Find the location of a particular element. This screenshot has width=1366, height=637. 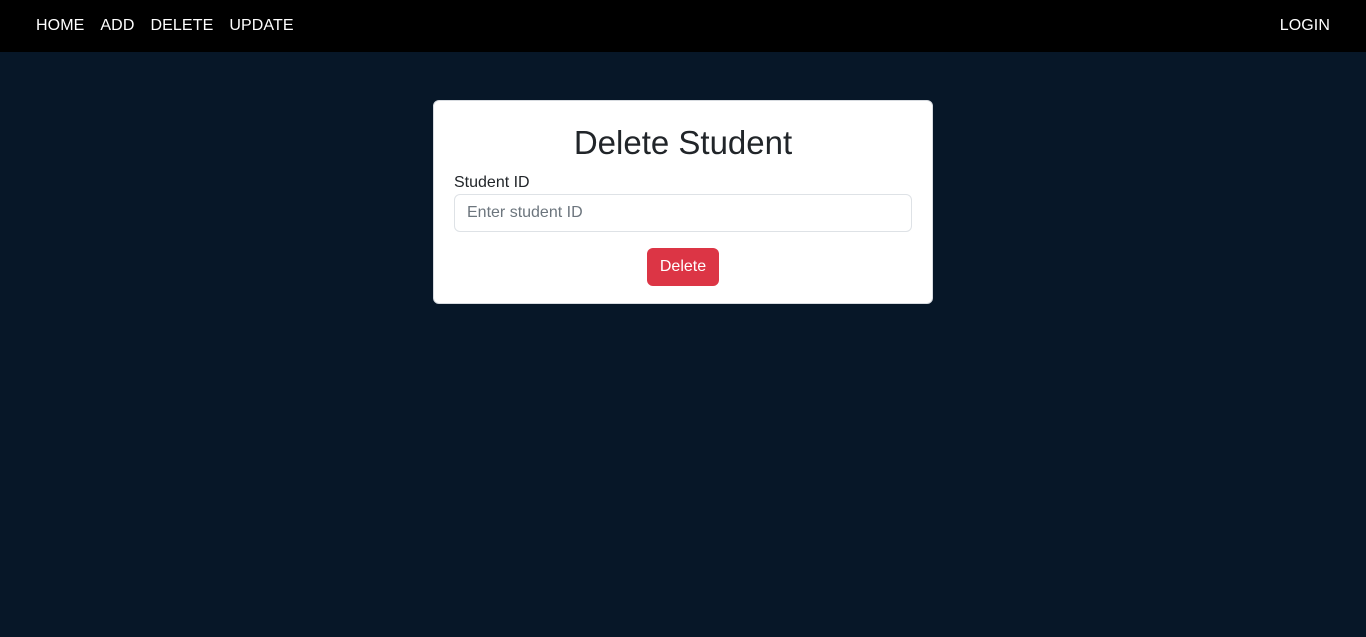

delete-student-card: Delete Student Student ID Delete is located at coordinates (683, 202).